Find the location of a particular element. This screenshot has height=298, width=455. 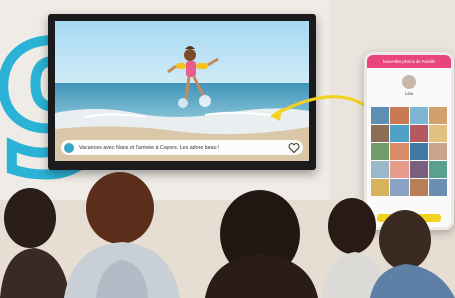

arrow-icon is located at coordinates (319, 108).